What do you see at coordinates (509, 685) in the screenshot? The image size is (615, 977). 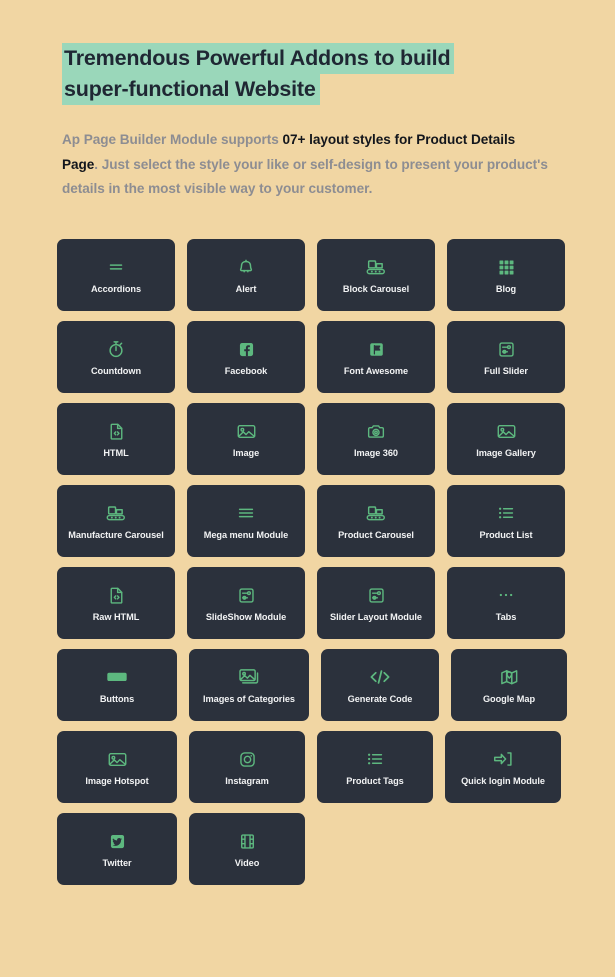 I see `addon-card: Google Map` at bounding box center [509, 685].